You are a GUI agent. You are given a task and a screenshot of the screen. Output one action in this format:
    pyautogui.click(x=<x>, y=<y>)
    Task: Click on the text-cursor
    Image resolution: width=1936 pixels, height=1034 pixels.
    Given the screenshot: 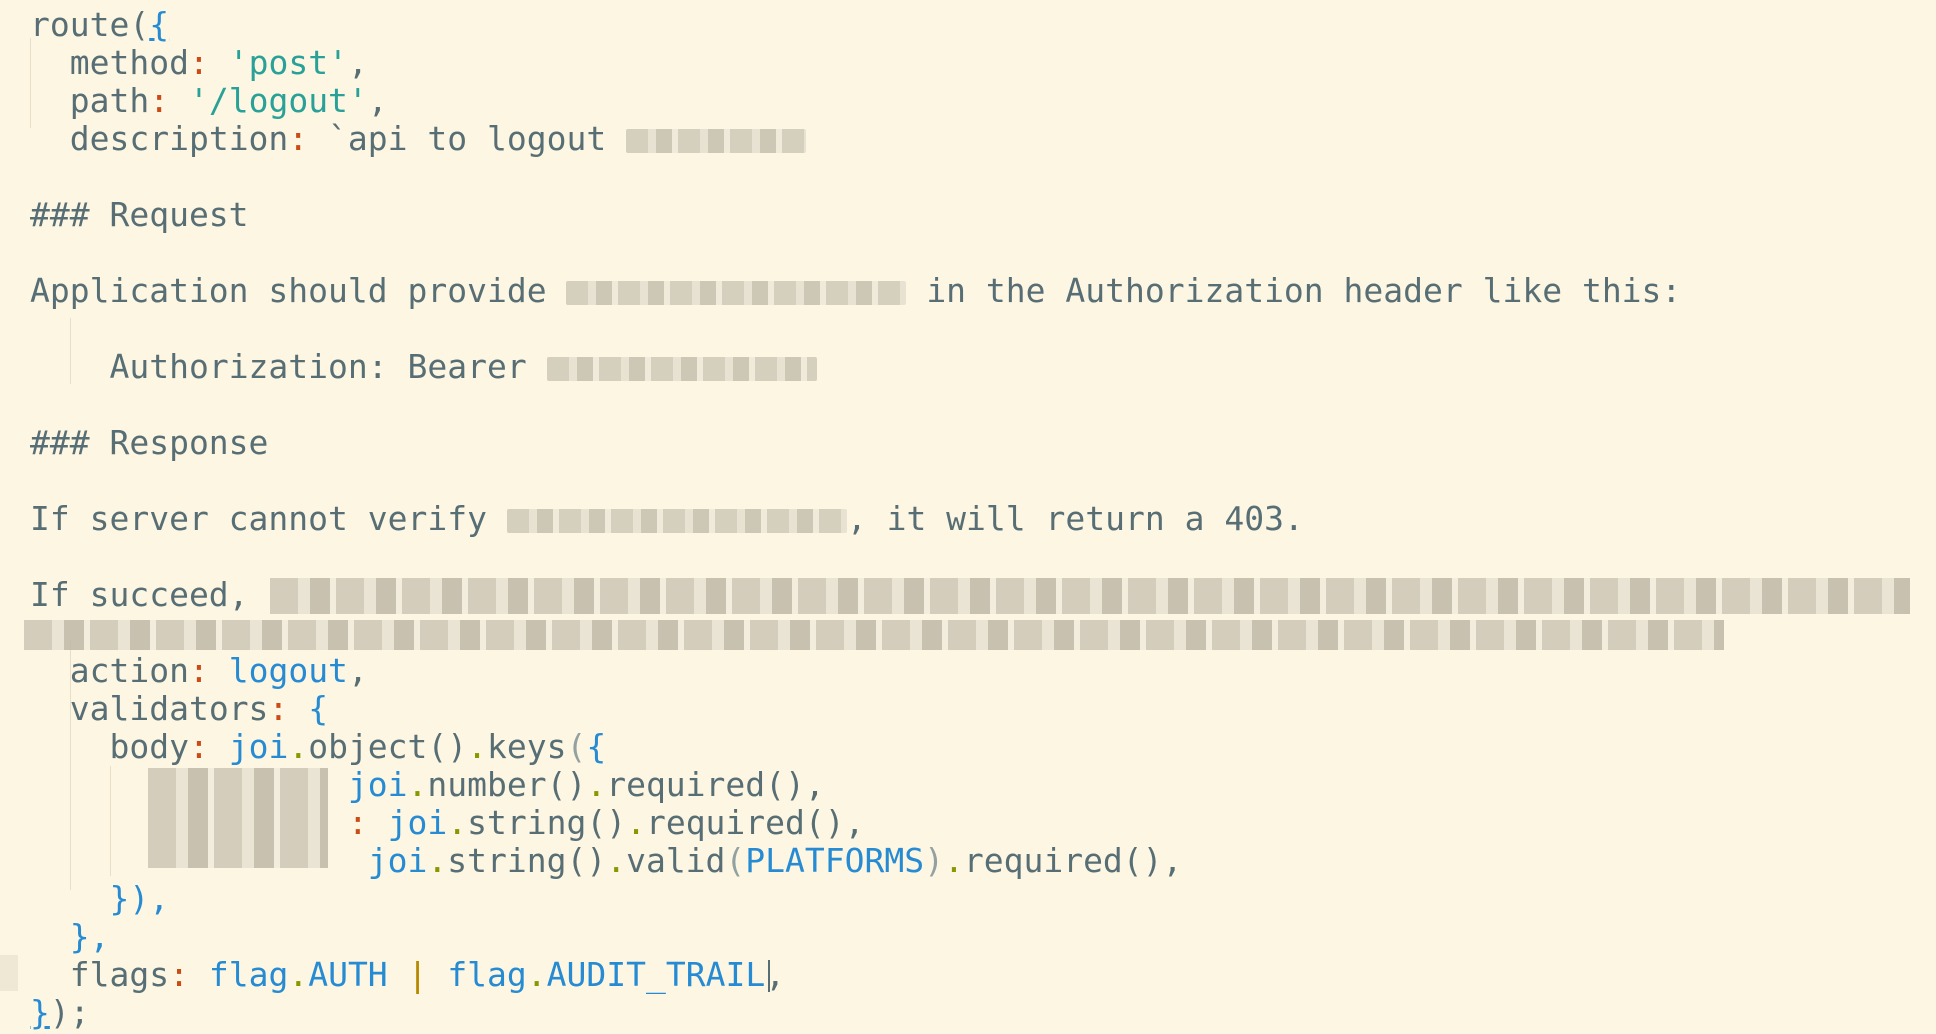 What is the action you would take?
    pyautogui.click(x=769, y=976)
    